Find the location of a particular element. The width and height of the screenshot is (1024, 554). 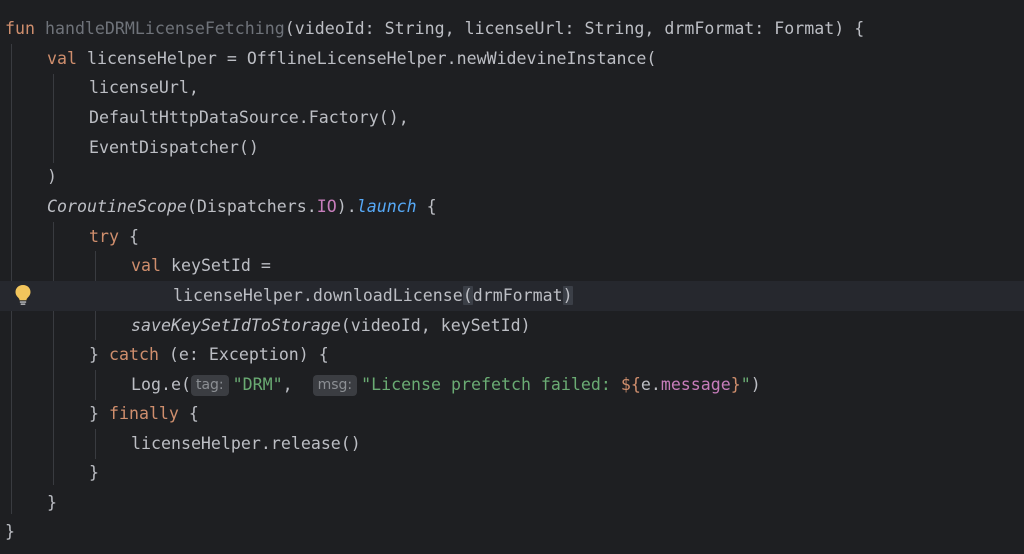

code-line: licenseHelper.downloadLicense(drmFormat) is located at coordinates (512, 296).